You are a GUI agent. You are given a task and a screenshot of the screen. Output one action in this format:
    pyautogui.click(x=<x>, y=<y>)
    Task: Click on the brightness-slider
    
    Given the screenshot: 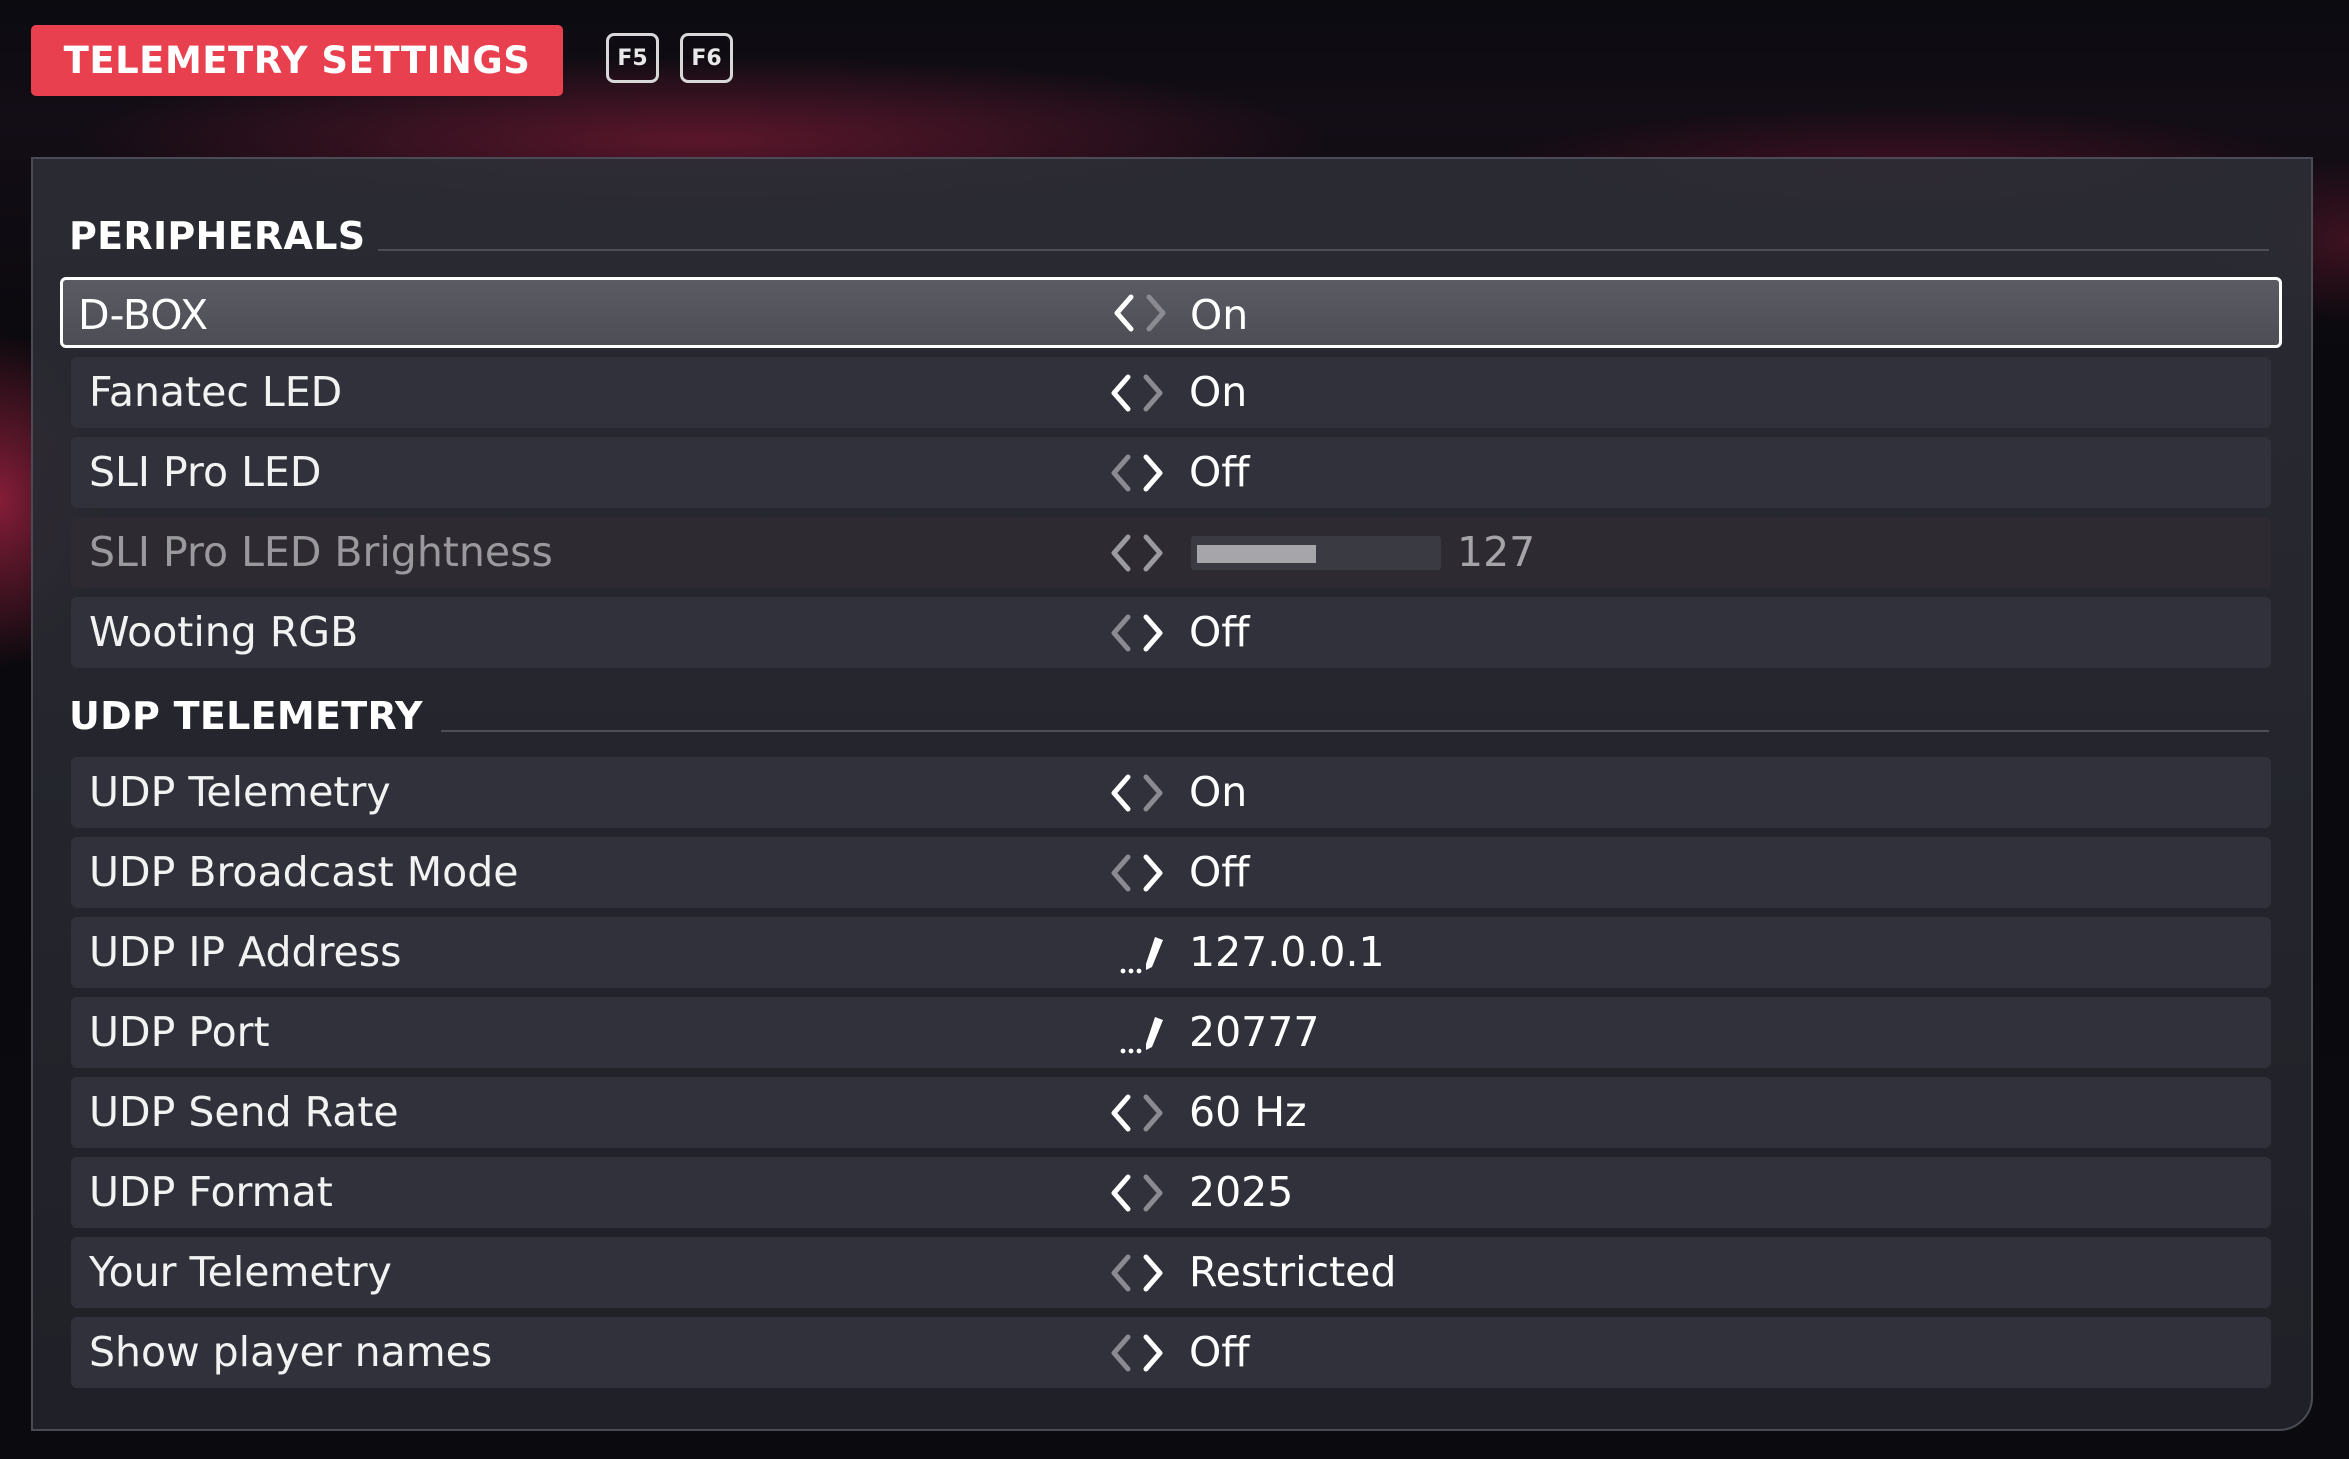 What is the action you would take?
    pyautogui.click(x=1316, y=553)
    